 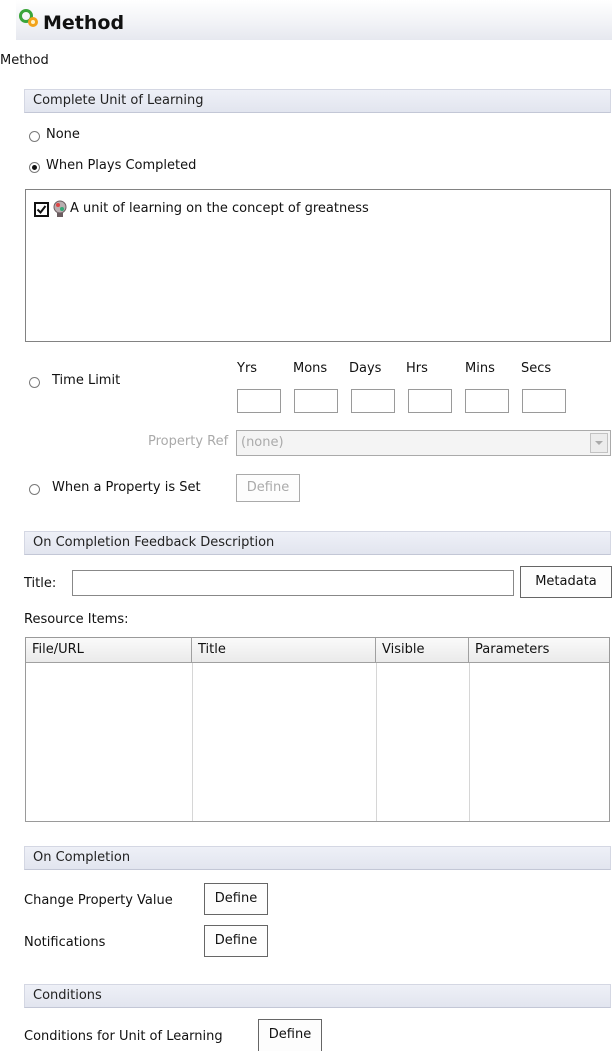 What do you see at coordinates (317, 858) in the screenshot?
I see `section-on-completion: On Completion` at bounding box center [317, 858].